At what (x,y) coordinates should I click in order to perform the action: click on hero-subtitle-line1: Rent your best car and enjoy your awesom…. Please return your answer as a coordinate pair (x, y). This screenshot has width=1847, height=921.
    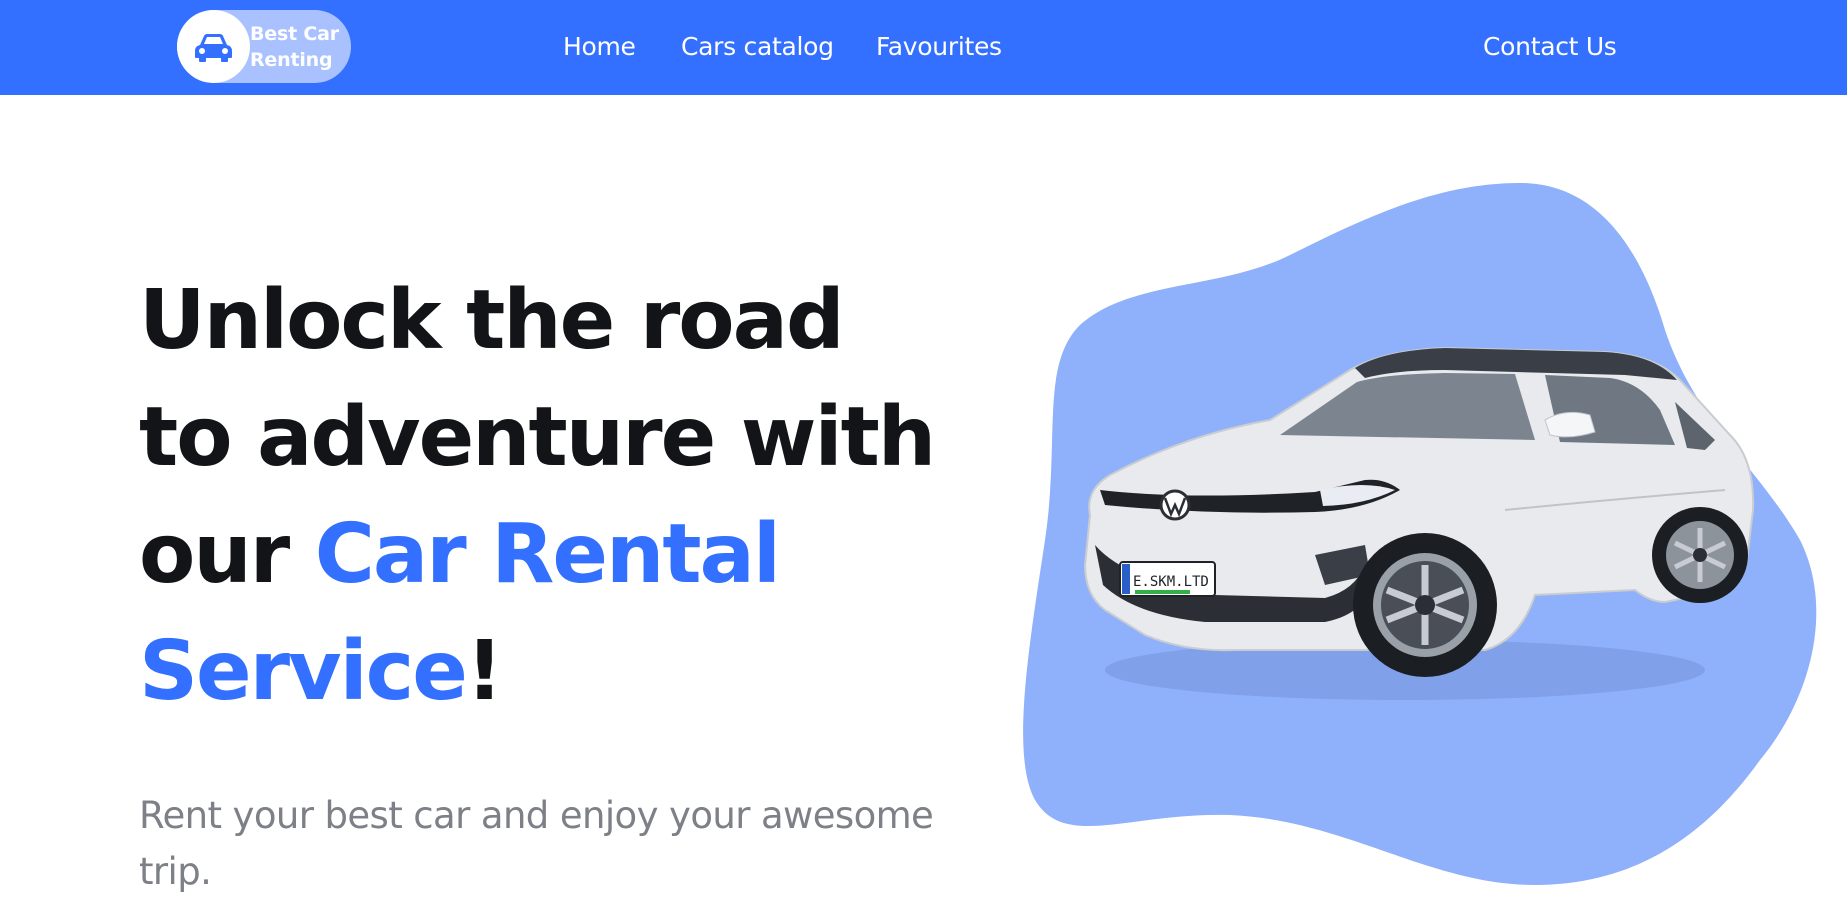
    Looking at the image, I should click on (536, 815).